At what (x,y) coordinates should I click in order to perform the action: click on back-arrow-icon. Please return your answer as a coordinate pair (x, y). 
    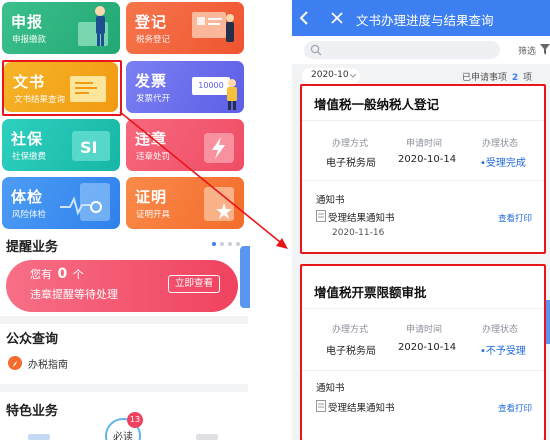
    Looking at the image, I should click on (304, 18).